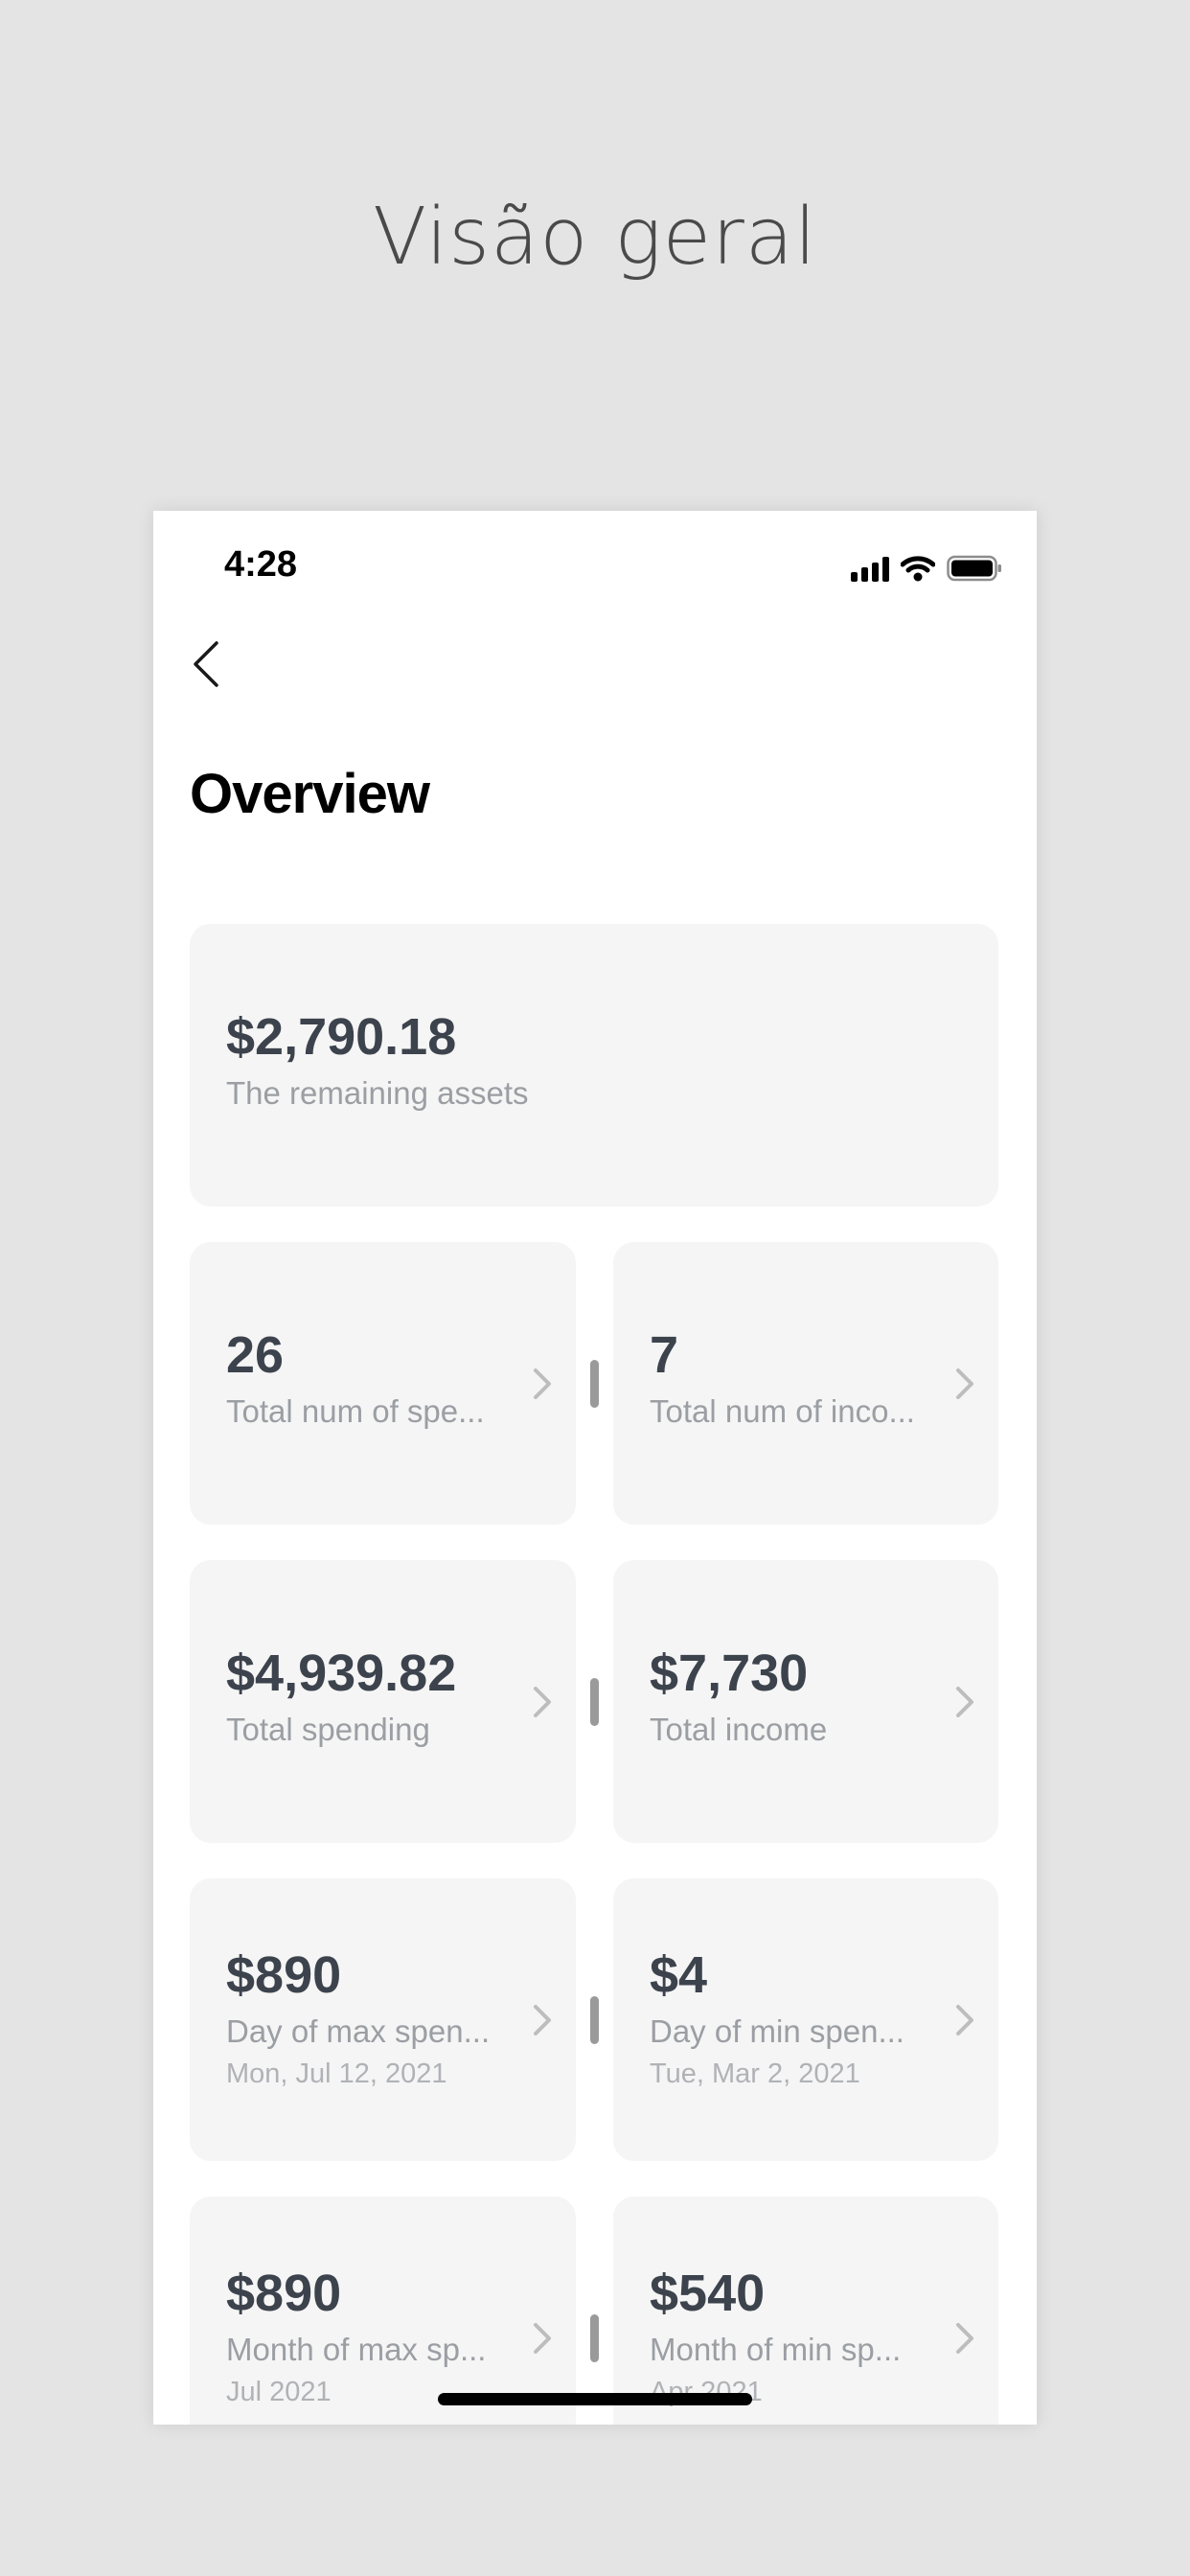  I want to click on min-spending-day-card: $4 Day of min spen... Tue, Mar 2, 2021, so click(806, 2020).